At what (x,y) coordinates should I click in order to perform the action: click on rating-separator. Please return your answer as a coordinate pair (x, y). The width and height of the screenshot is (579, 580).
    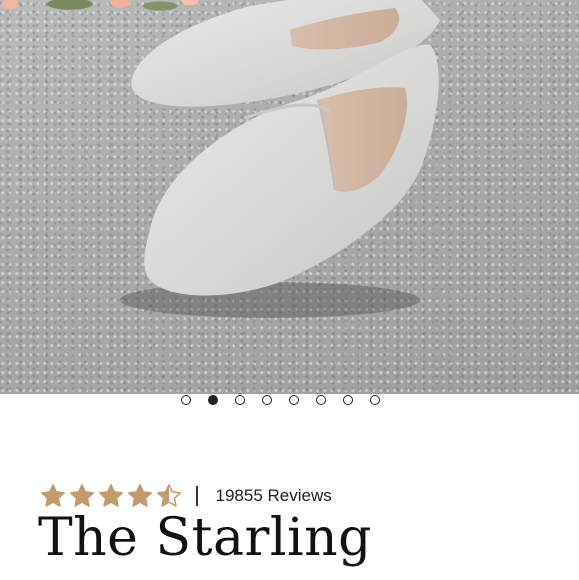
    Looking at the image, I should click on (197, 495).